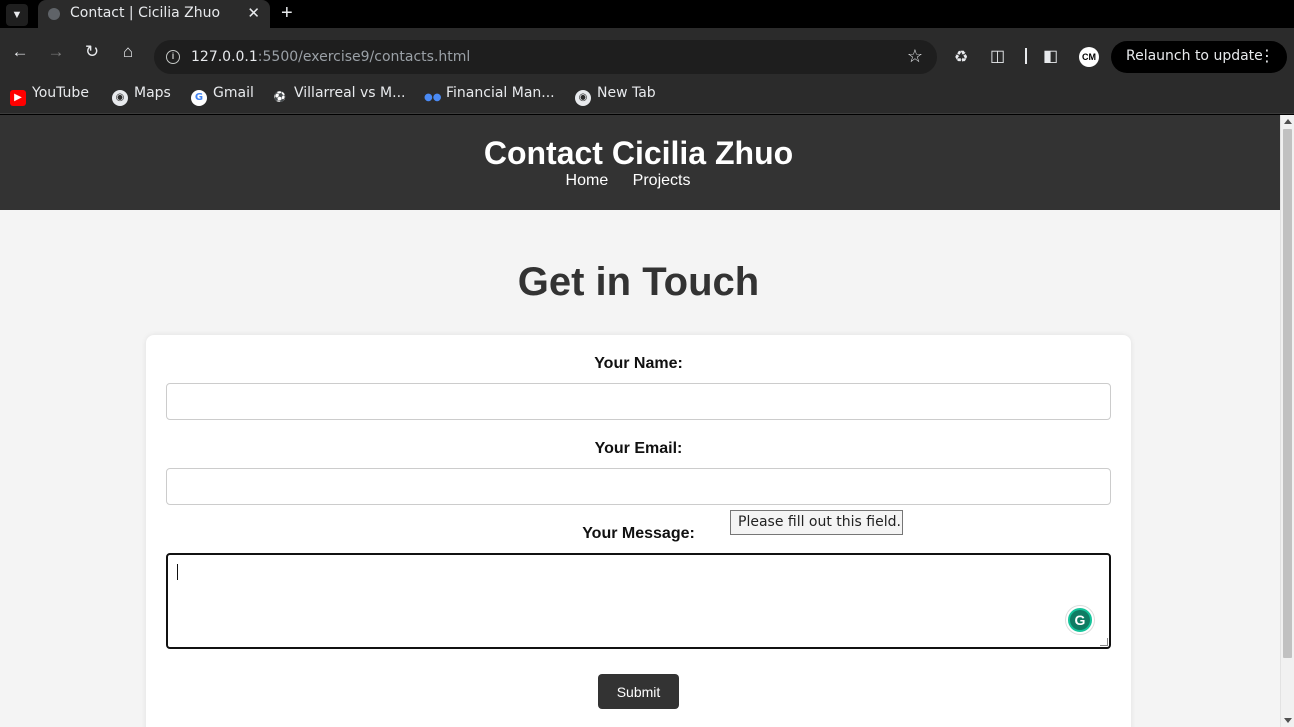 Image resolution: width=1294 pixels, height=727 pixels. What do you see at coordinates (1089, 57) in the screenshot?
I see `avatar: CM` at bounding box center [1089, 57].